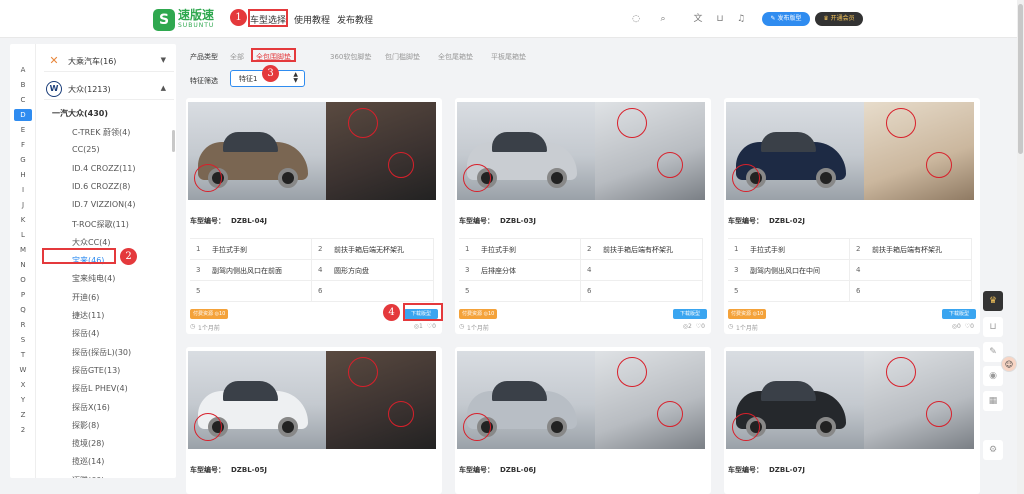  I want to click on letter-b: B, so click(23, 85).